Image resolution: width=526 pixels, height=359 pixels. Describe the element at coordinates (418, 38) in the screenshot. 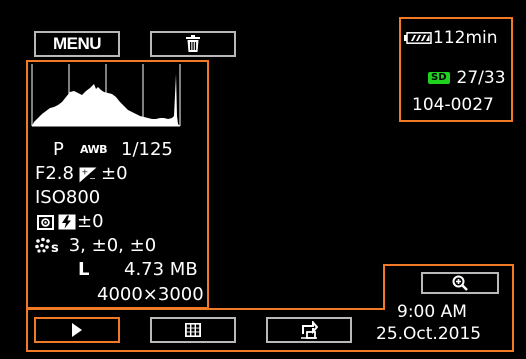

I see `battery-icon` at that location.